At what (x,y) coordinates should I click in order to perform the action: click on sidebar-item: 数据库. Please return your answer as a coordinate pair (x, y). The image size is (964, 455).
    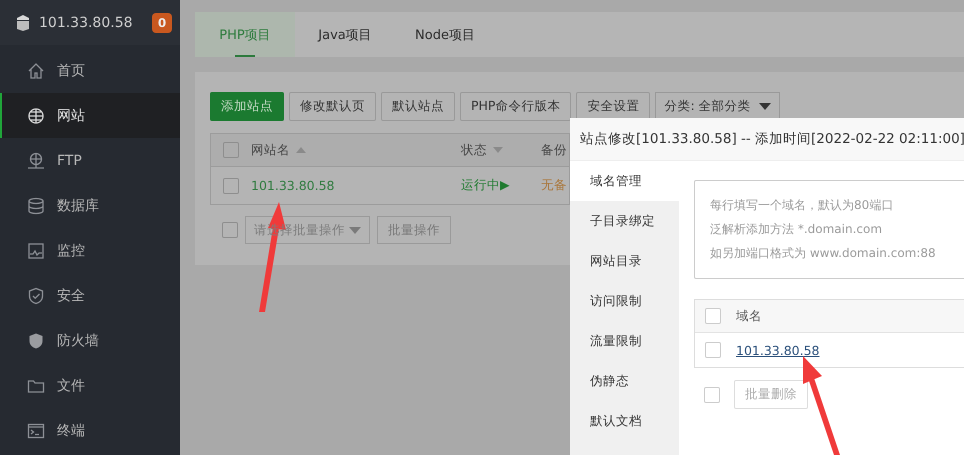
    Looking at the image, I should click on (90, 205).